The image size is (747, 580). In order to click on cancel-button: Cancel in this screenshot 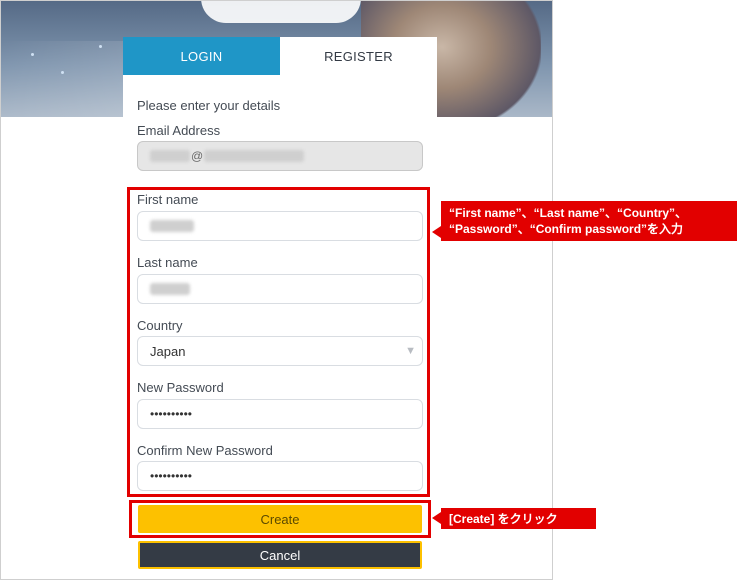, I will do `click(280, 555)`.